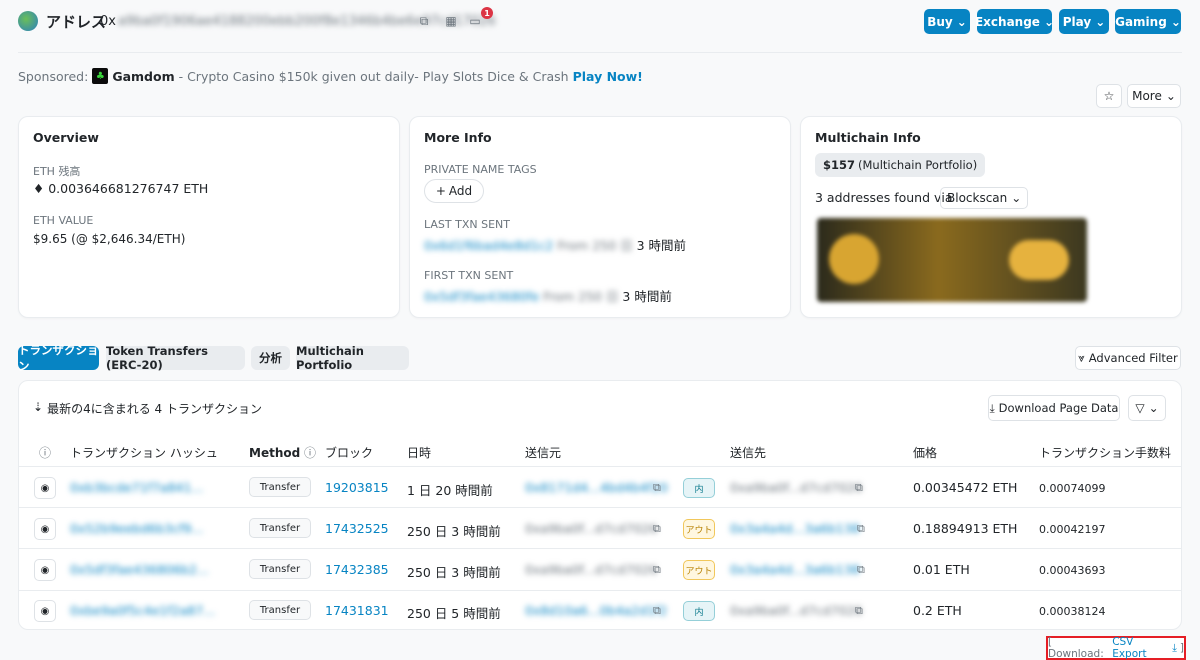 The height and width of the screenshot is (660, 1200). What do you see at coordinates (41, 188) in the screenshot?
I see `eth-icon: ♦` at bounding box center [41, 188].